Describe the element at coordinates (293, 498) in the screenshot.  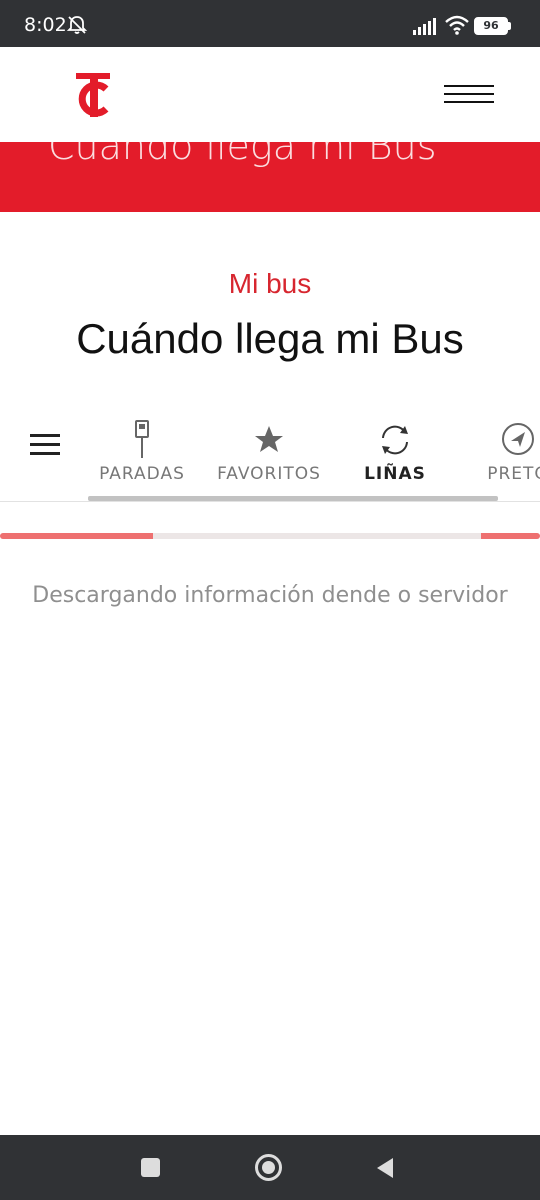
I see `tab-scroll-indicator` at that location.